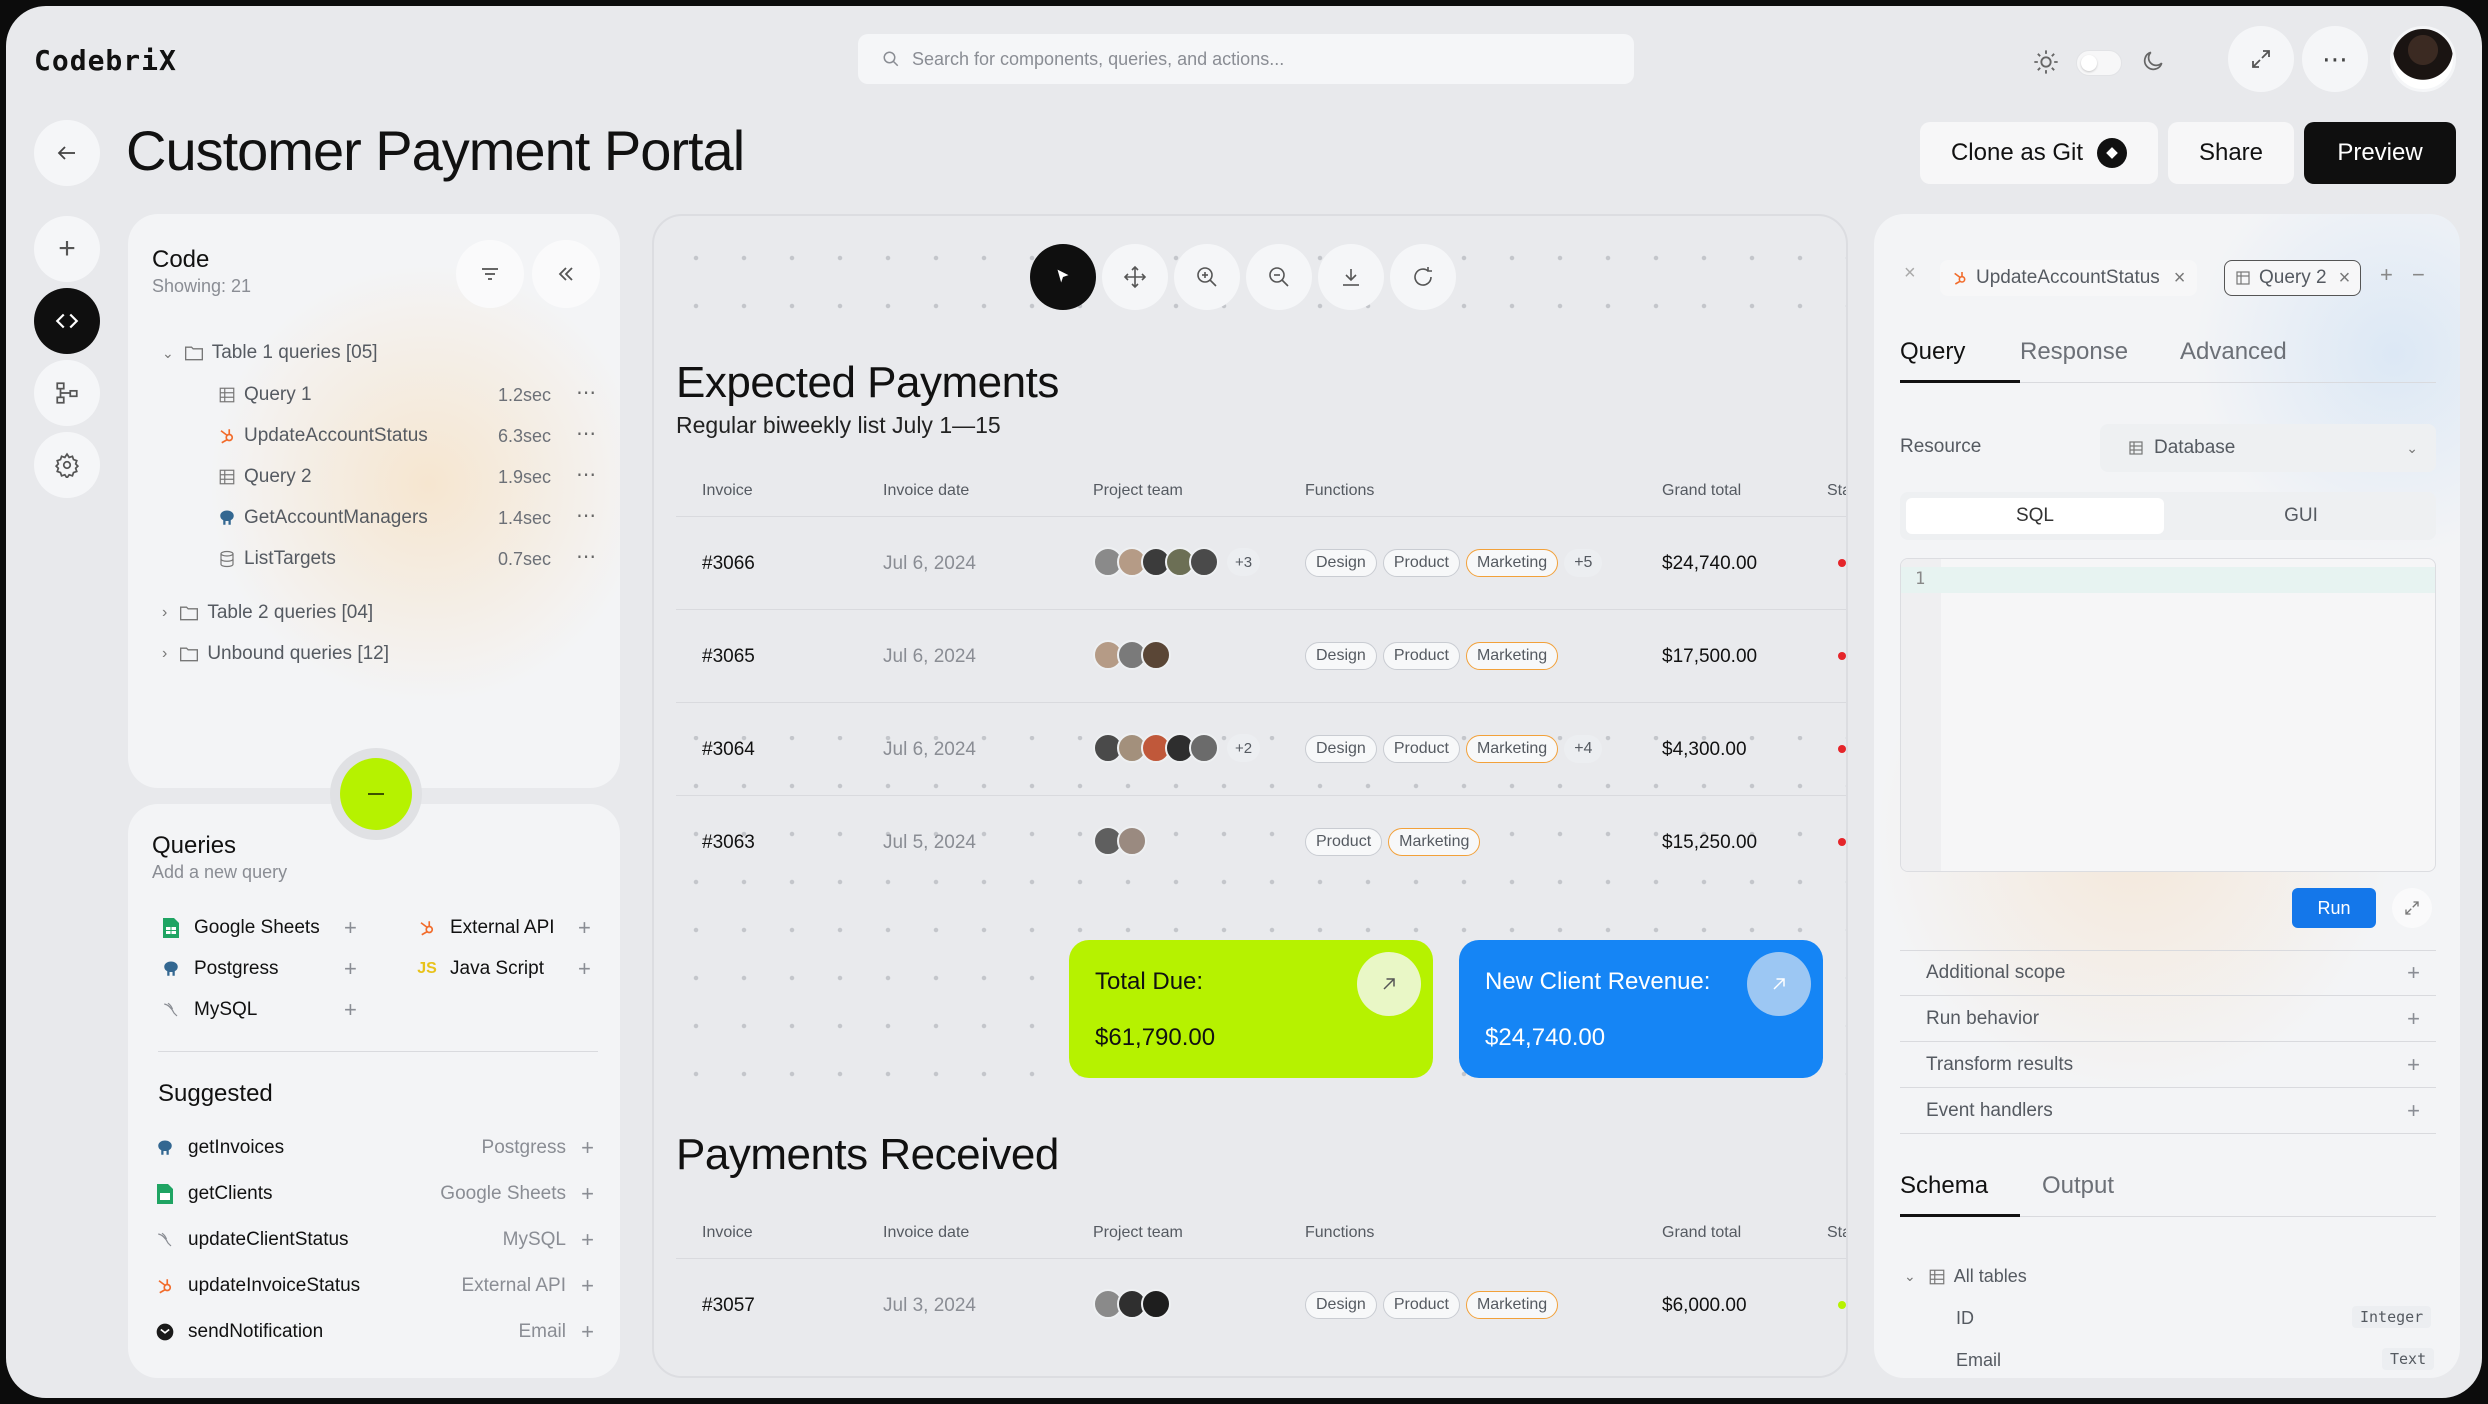 The width and height of the screenshot is (2488, 1404). What do you see at coordinates (1177, 748) in the screenshot?
I see `project-team: +2` at bounding box center [1177, 748].